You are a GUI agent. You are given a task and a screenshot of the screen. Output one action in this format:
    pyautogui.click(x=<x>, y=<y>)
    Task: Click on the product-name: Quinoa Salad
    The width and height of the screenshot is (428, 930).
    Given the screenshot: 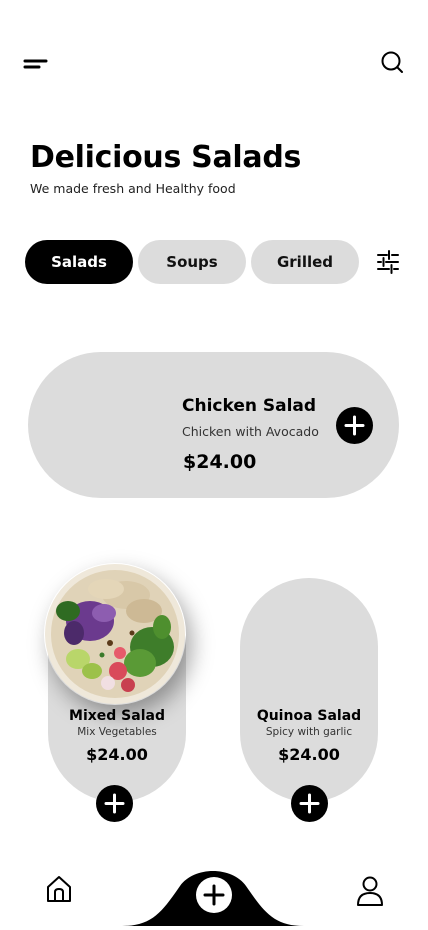 What is the action you would take?
    pyautogui.click(x=309, y=716)
    